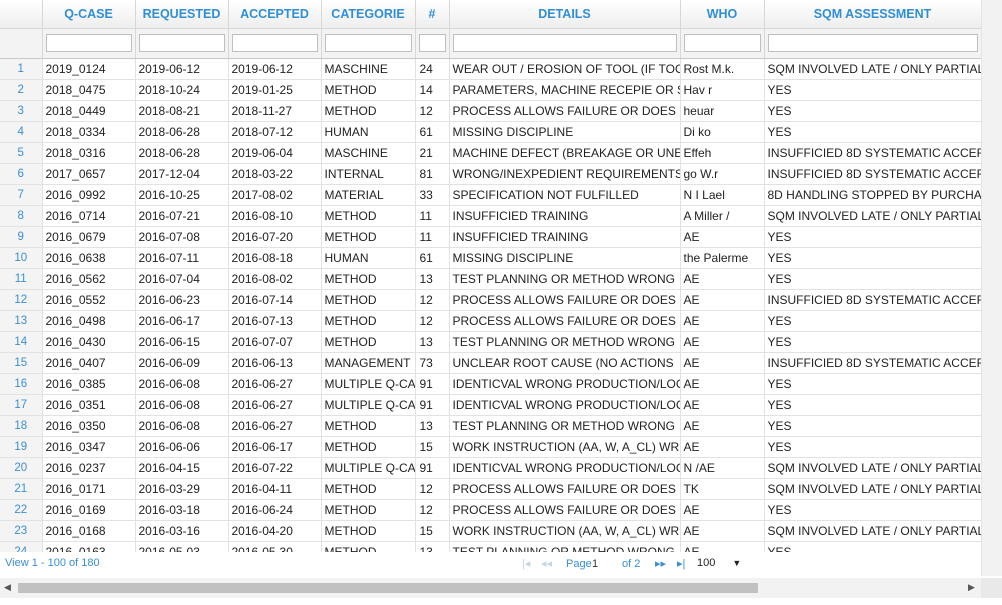  I want to click on col-header-accepted: ACCEPTED, so click(275, 14).